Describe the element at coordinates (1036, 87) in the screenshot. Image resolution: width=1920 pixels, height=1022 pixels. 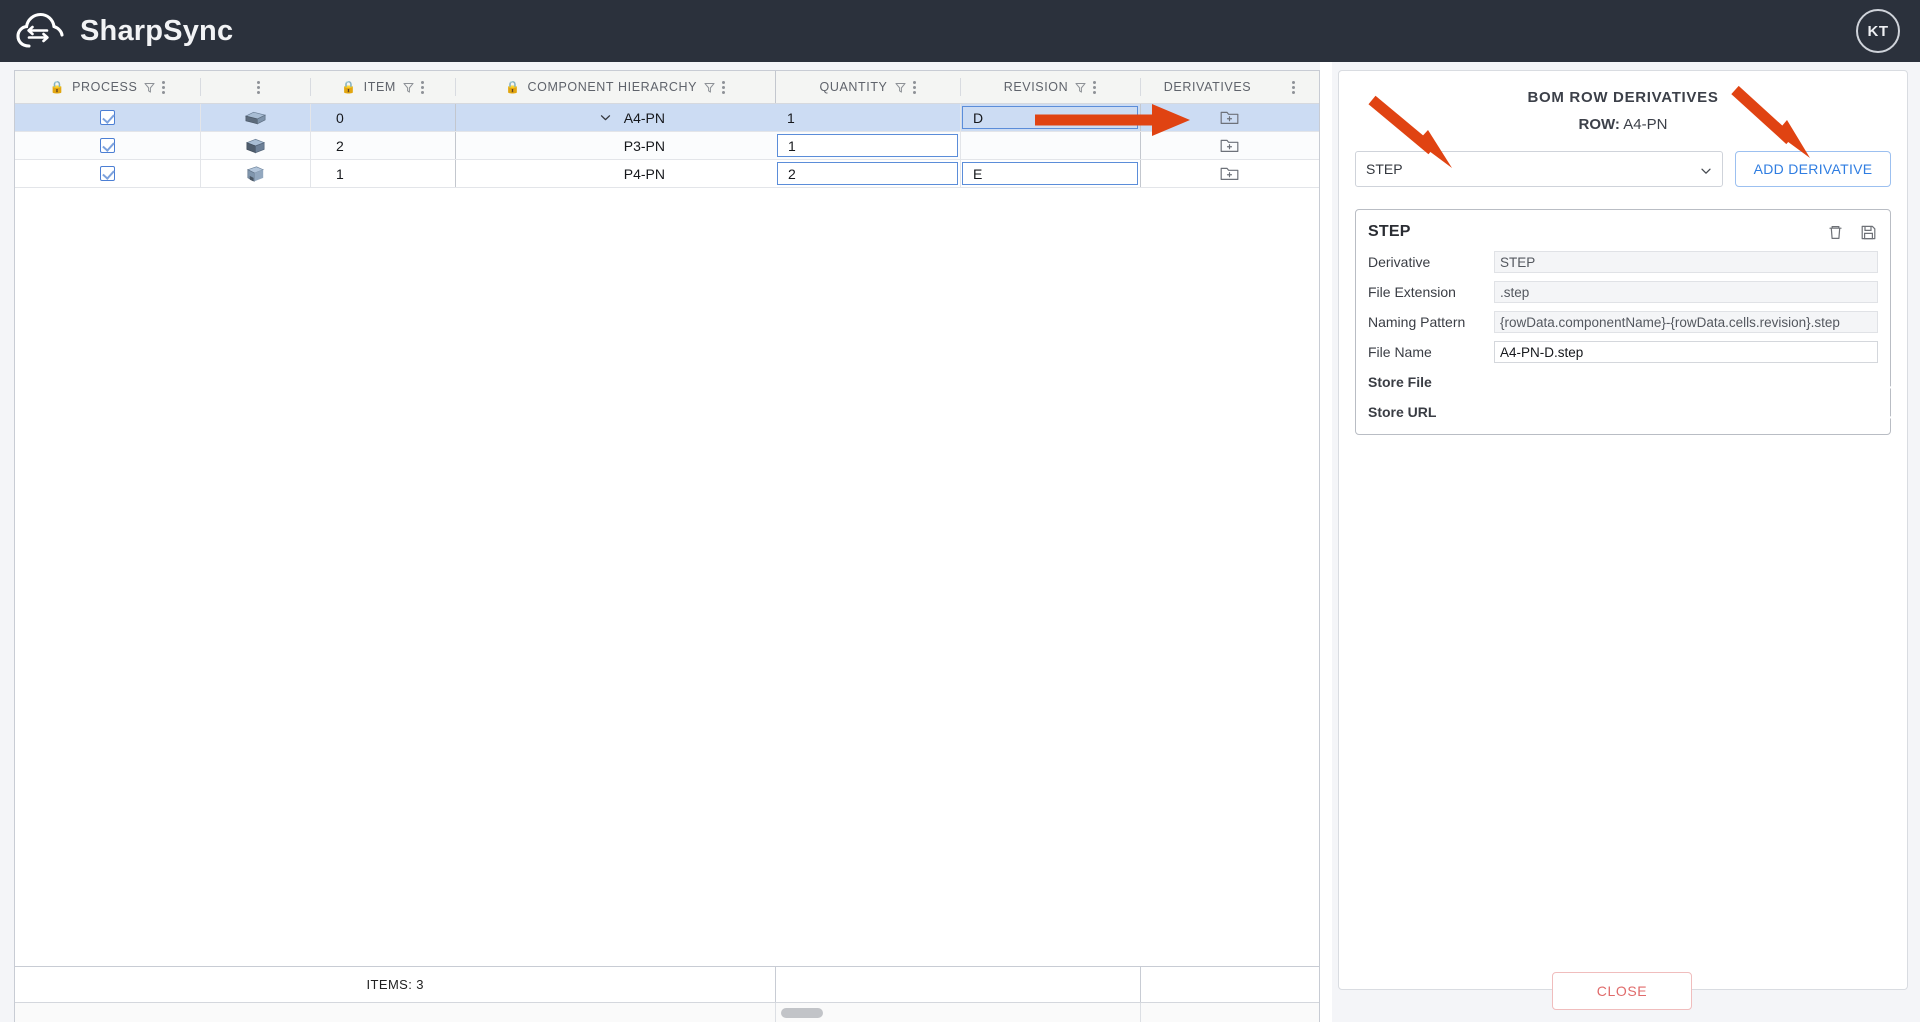
I see `column-header-label: REVISION` at that location.